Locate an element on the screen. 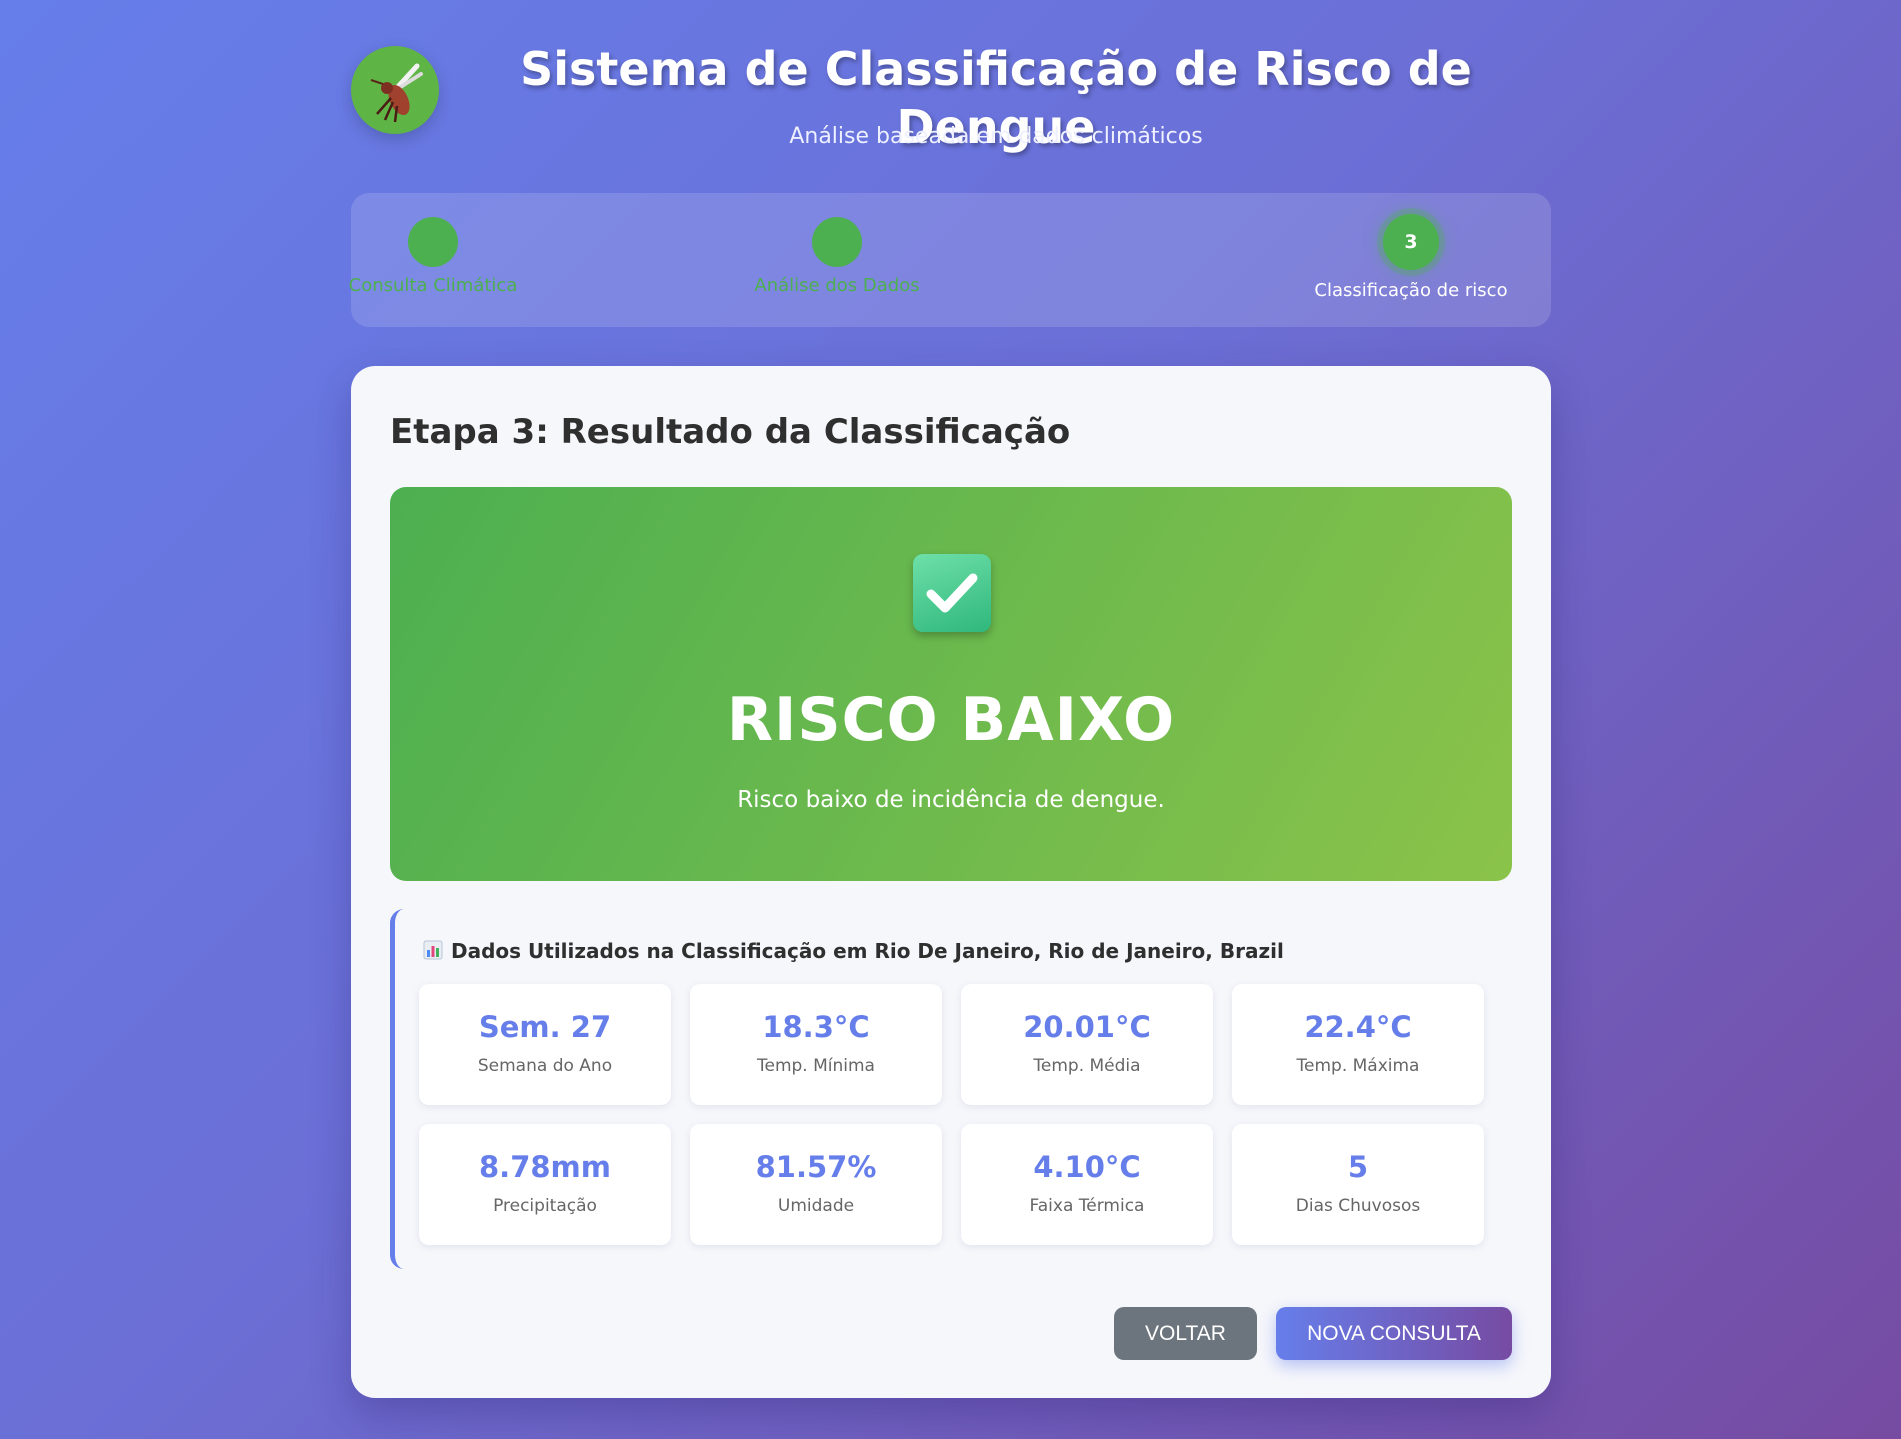 This screenshot has width=1901, height=1439. back-button: VOLTAR is located at coordinates (1185, 1333).